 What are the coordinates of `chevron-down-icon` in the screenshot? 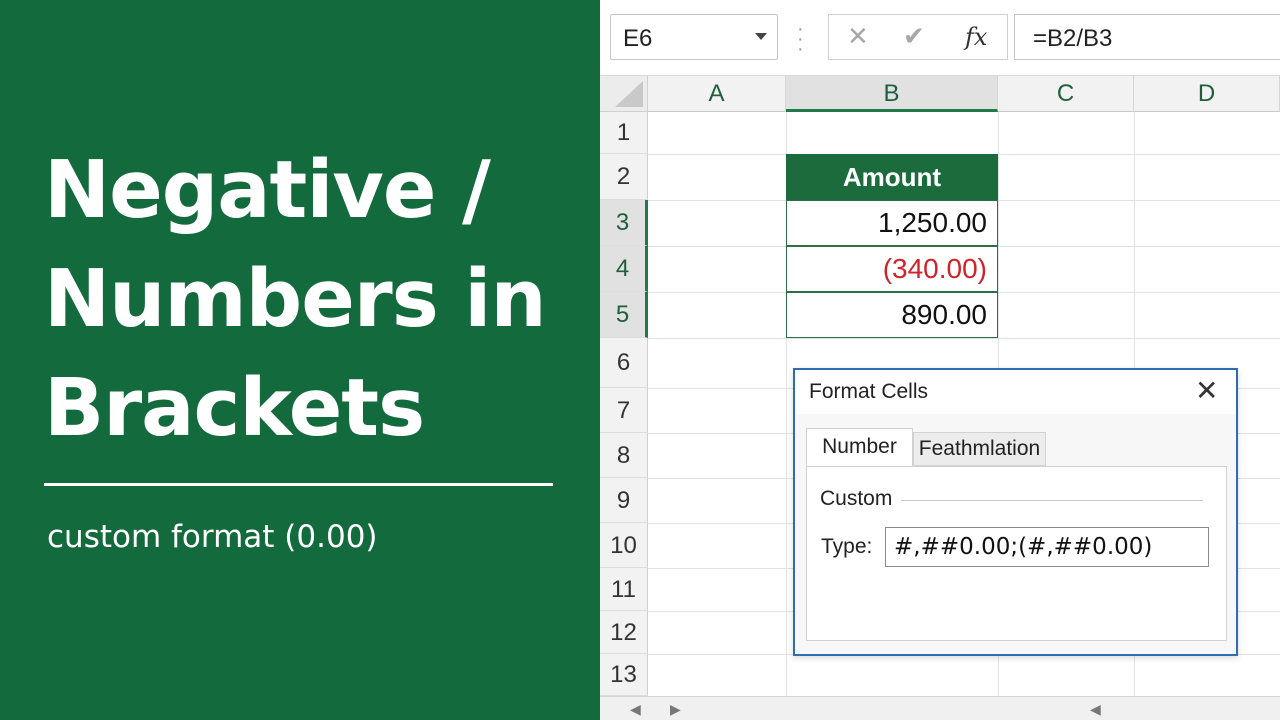 It's located at (761, 36).